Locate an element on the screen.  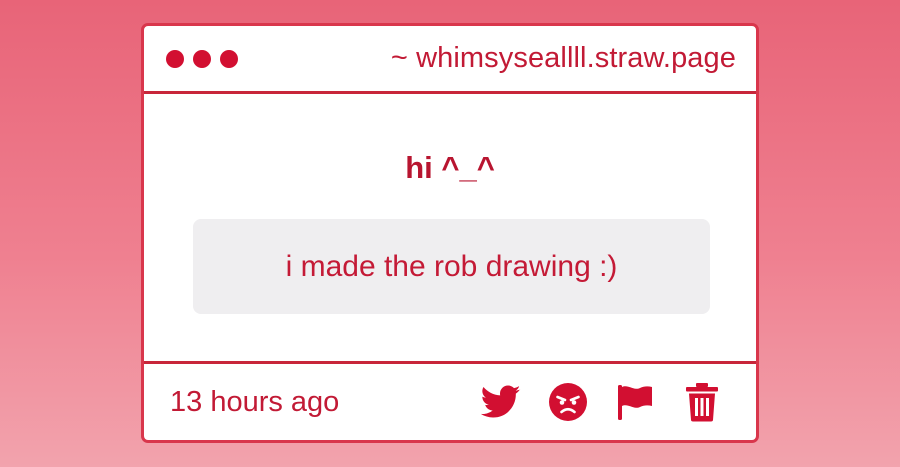
window-dots is located at coordinates (202, 58).